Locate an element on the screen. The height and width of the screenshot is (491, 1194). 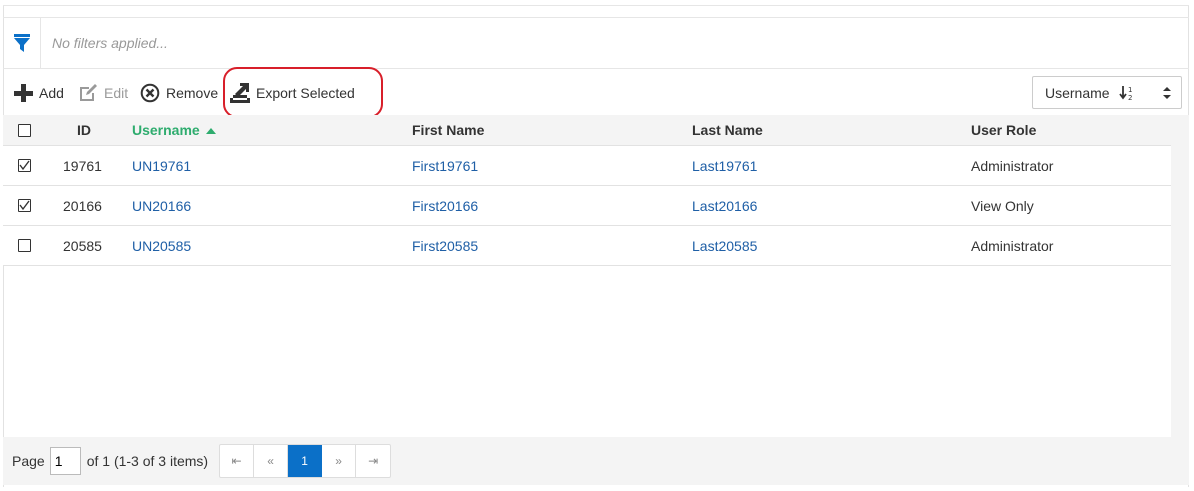
cell-username-link: UN19761 is located at coordinates (161, 165).